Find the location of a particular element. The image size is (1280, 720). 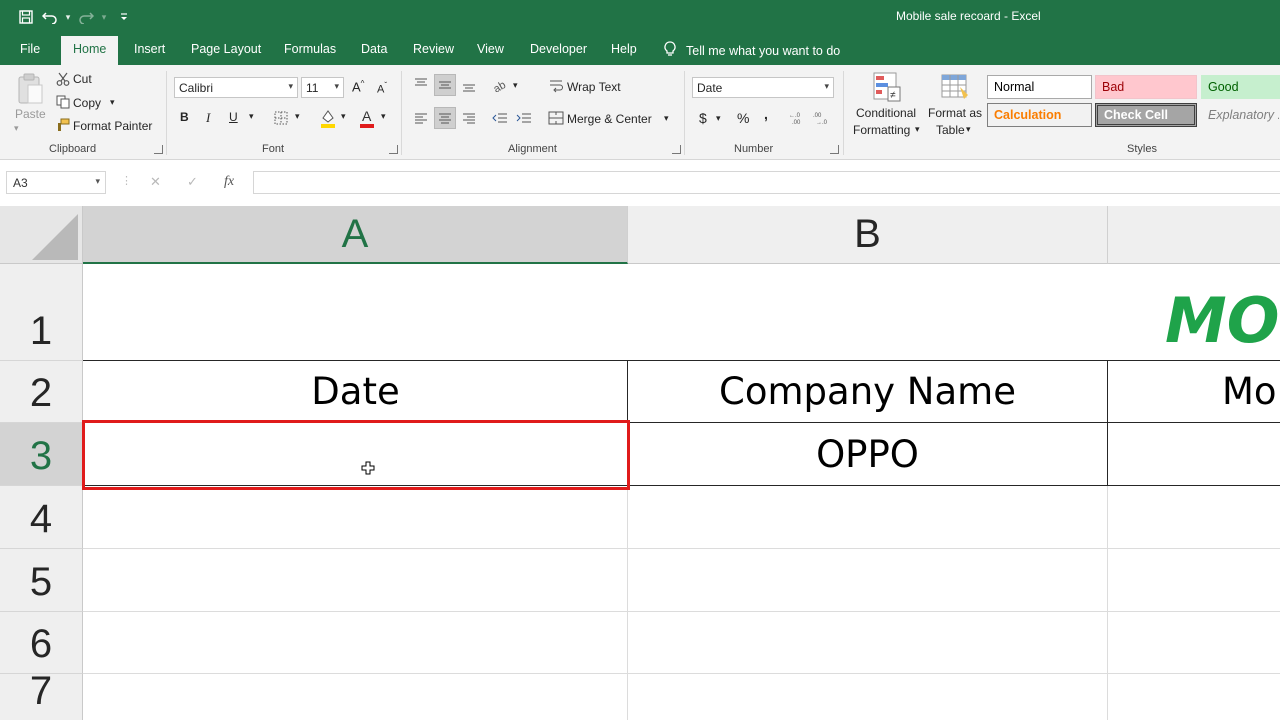

number-format-combo: Date ▾ is located at coordinates (763, 87).